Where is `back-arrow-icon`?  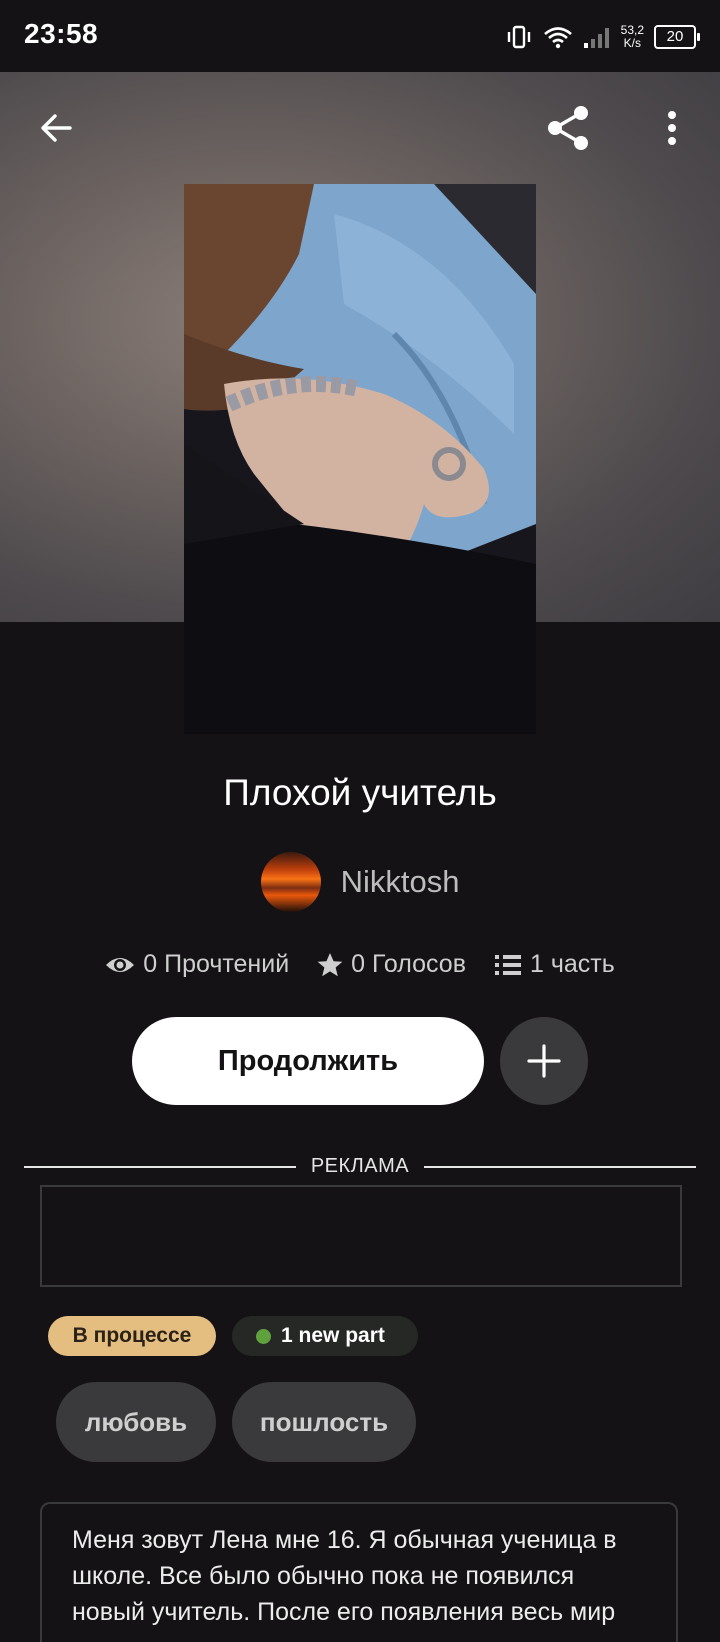 back-arrow-icon is located at coordinates (56, 128).